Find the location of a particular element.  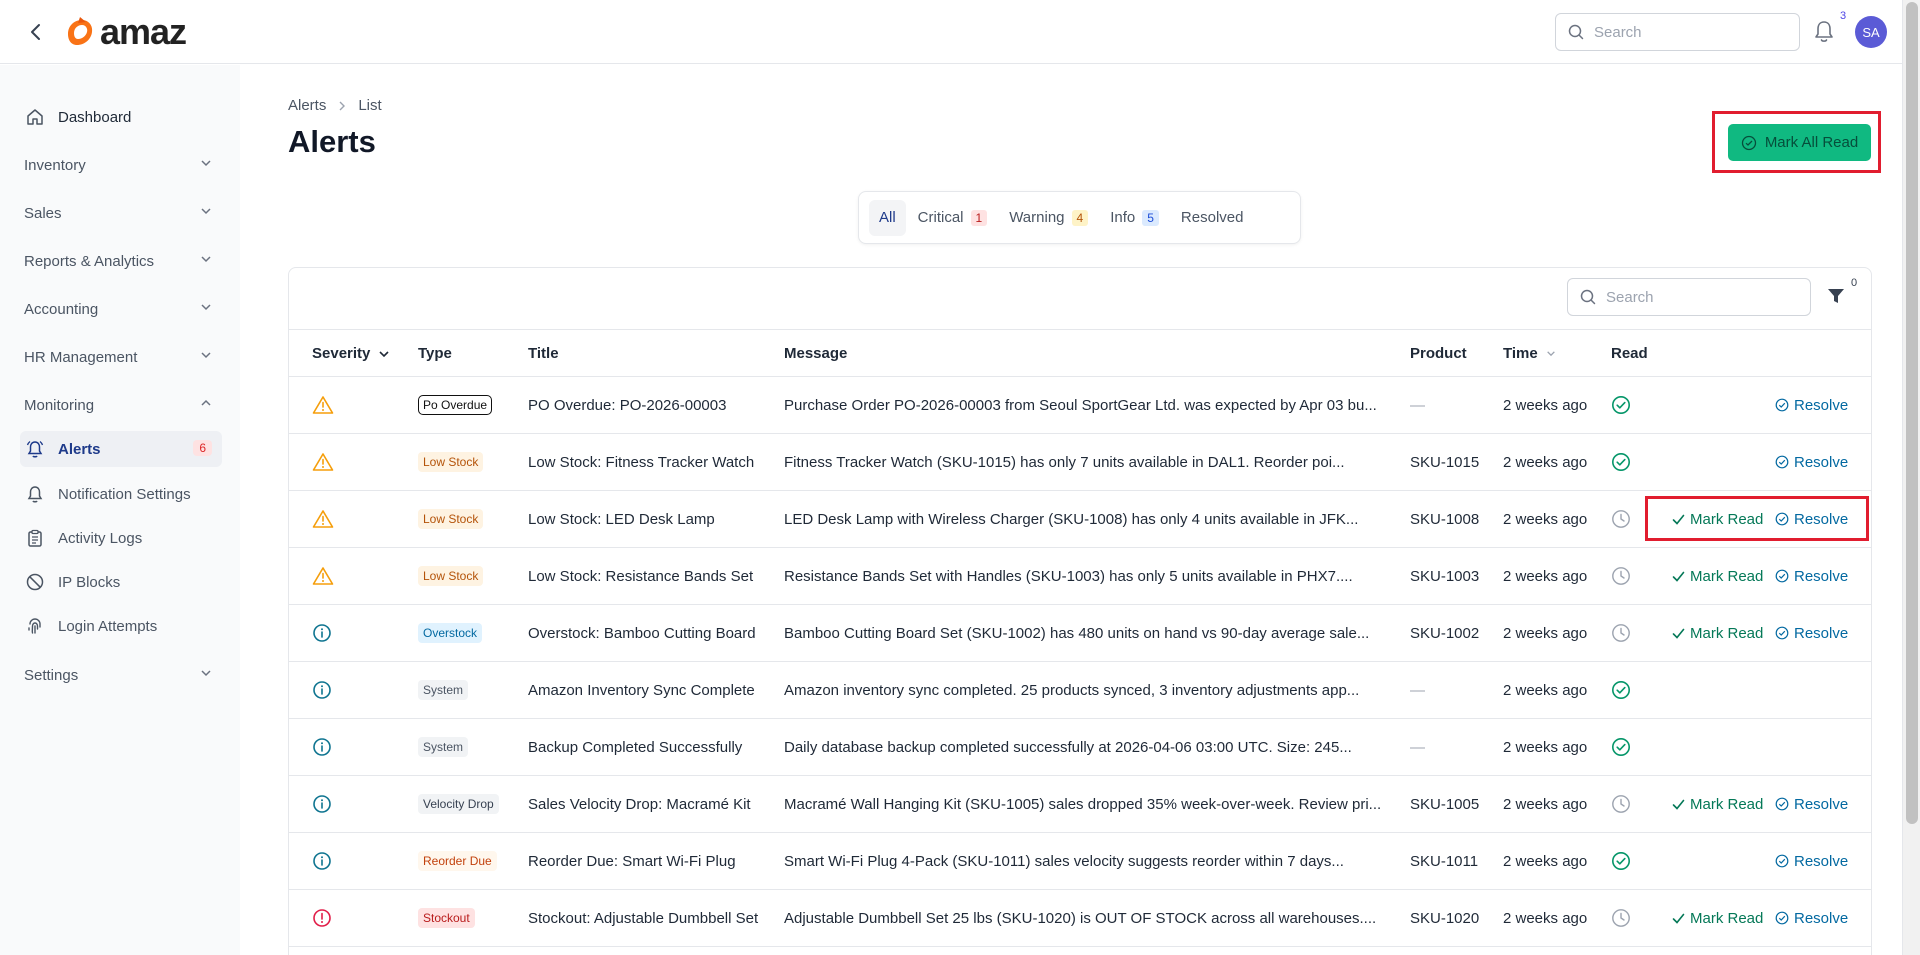

filter-icon is located at coordinates (1837, 297).